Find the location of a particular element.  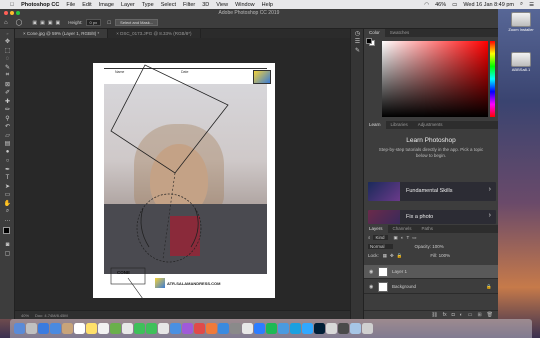

filter-shape-icon: ▭ is located at coordinates (414, 238).